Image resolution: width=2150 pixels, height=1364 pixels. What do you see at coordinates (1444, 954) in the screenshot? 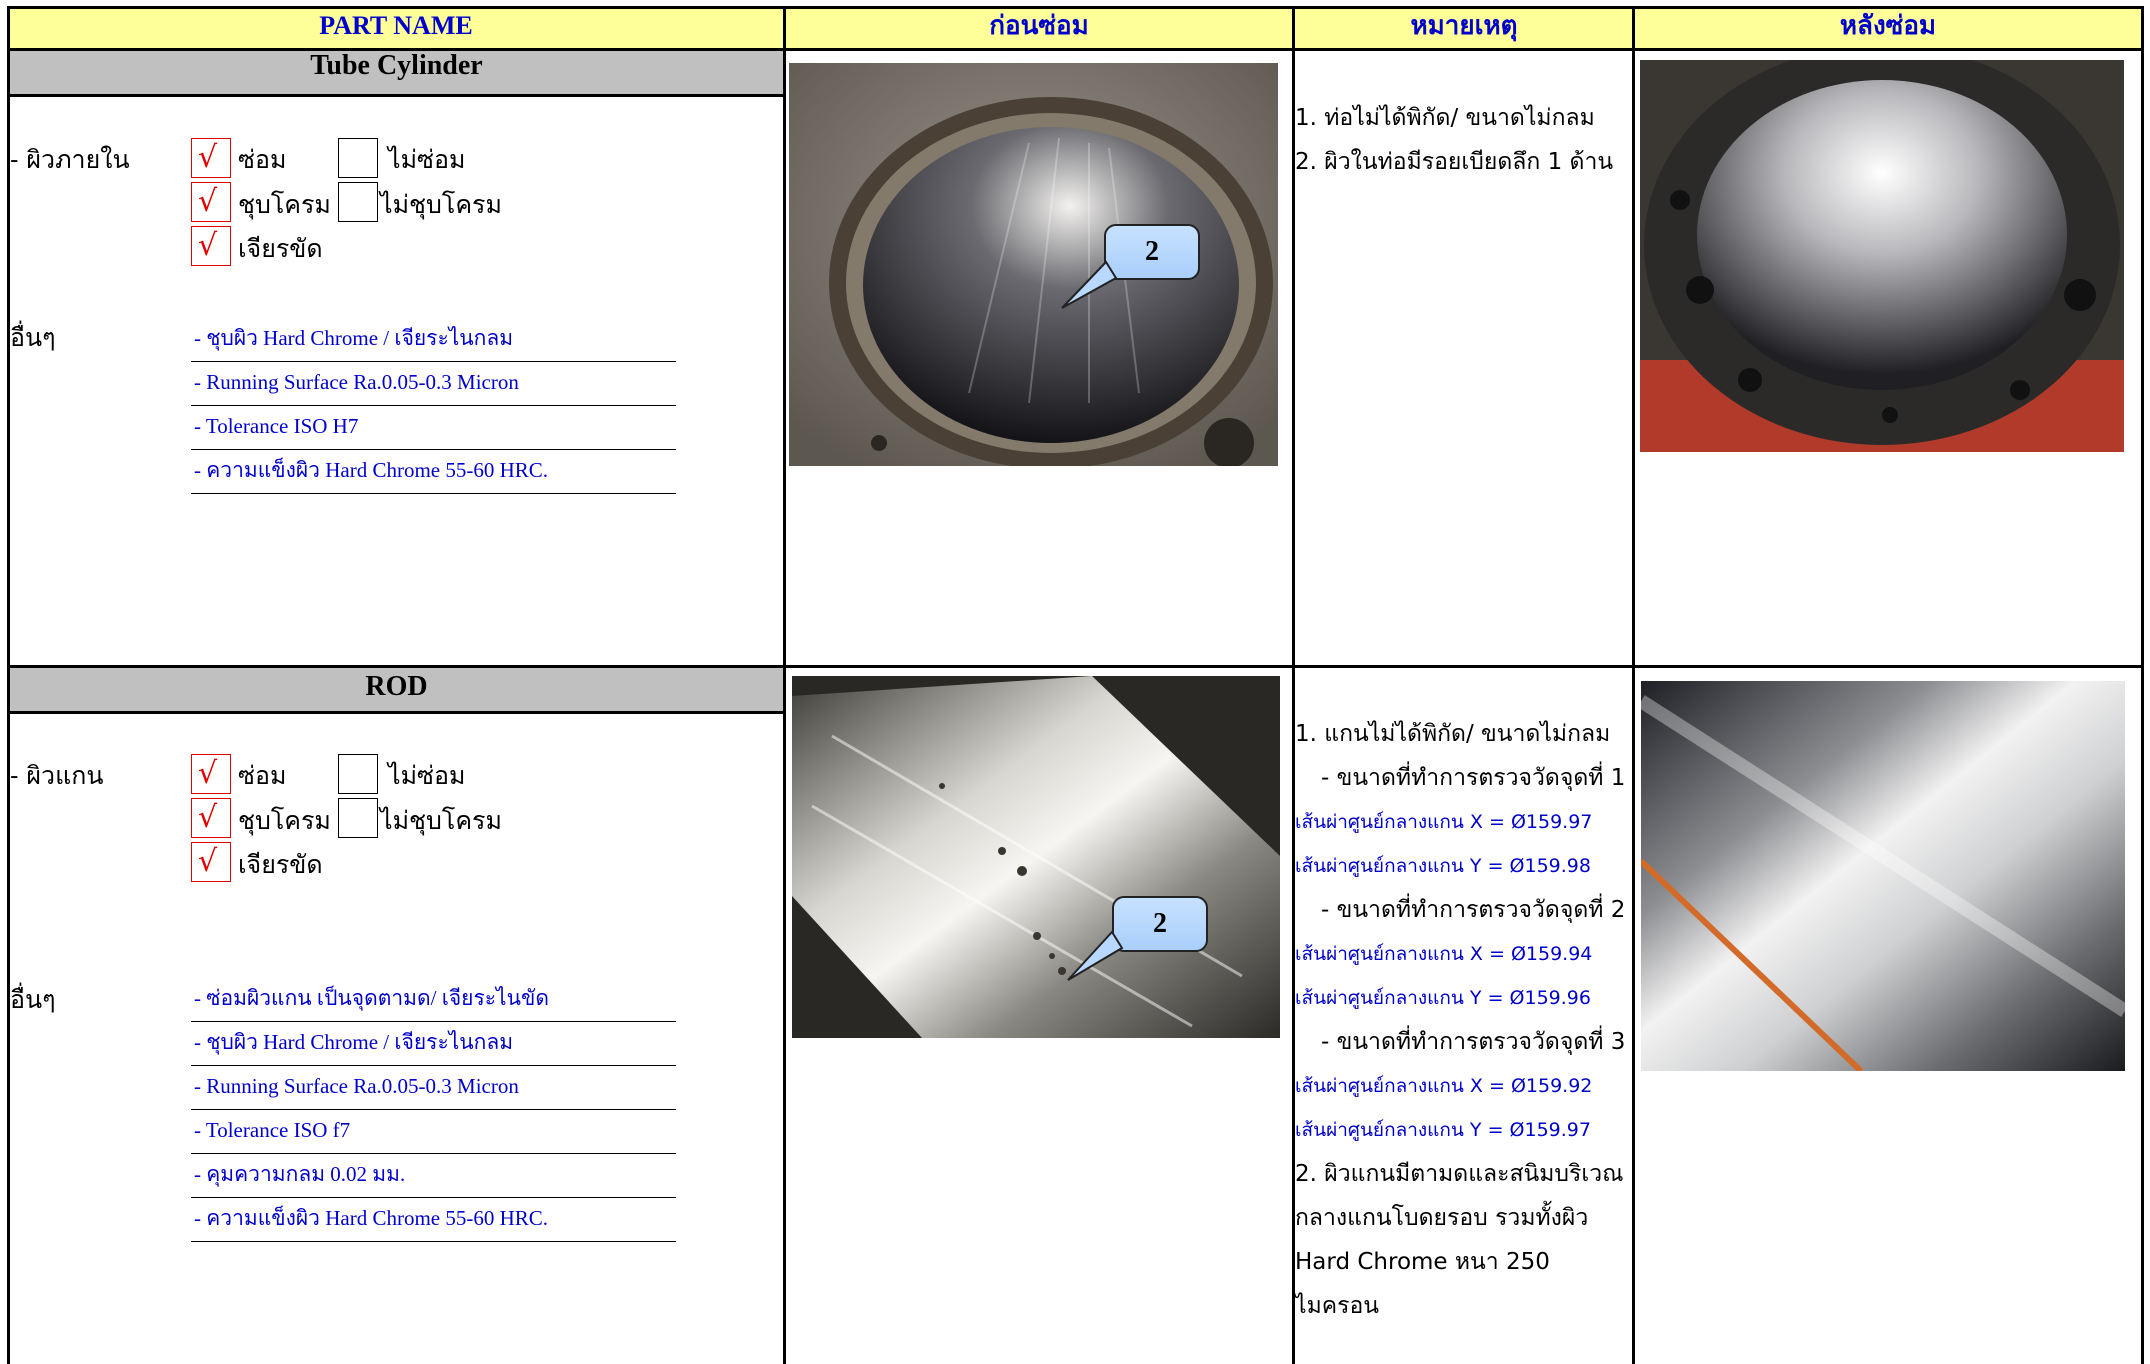
I see `remark-line: เส้นผ่าศูนย์กลางแกน X = Ø159.94` at bounding box center [1444, 954].